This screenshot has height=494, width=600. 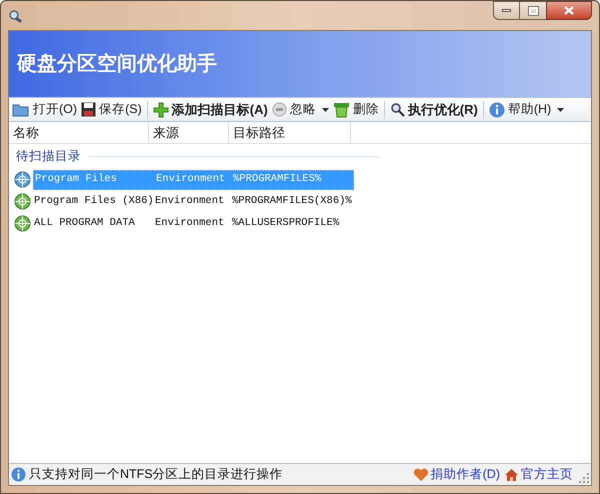 I want to click on close-button, so click(x=569, y=10).